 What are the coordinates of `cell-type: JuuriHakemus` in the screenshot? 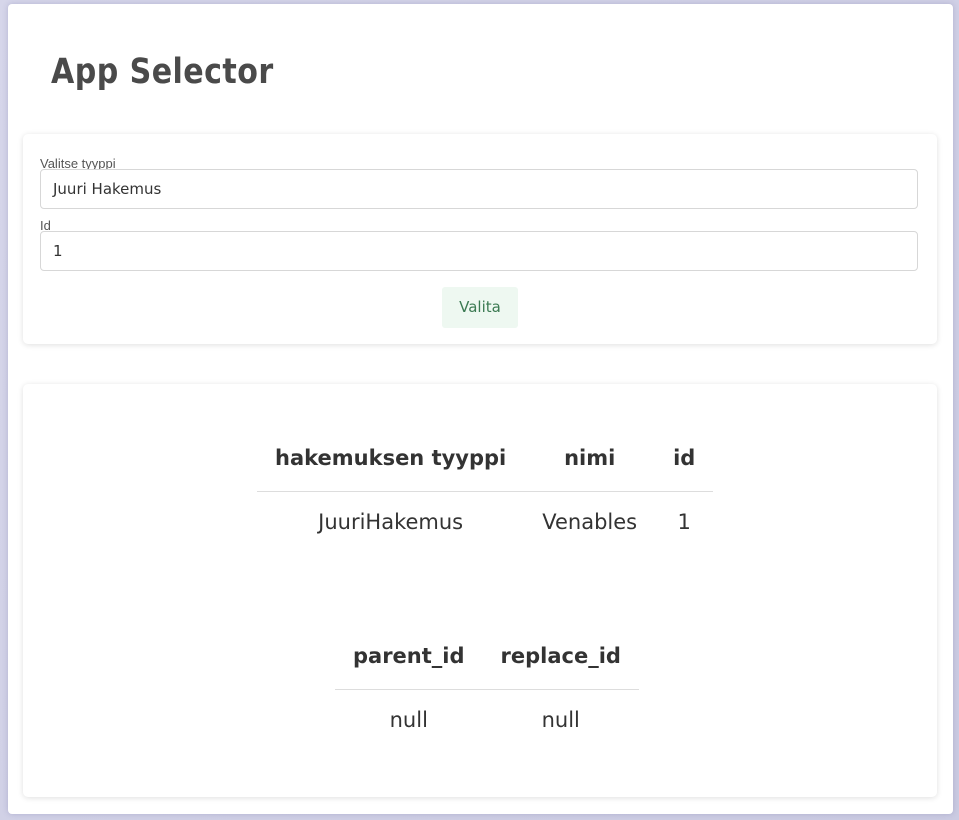 It's located at (391, 522).